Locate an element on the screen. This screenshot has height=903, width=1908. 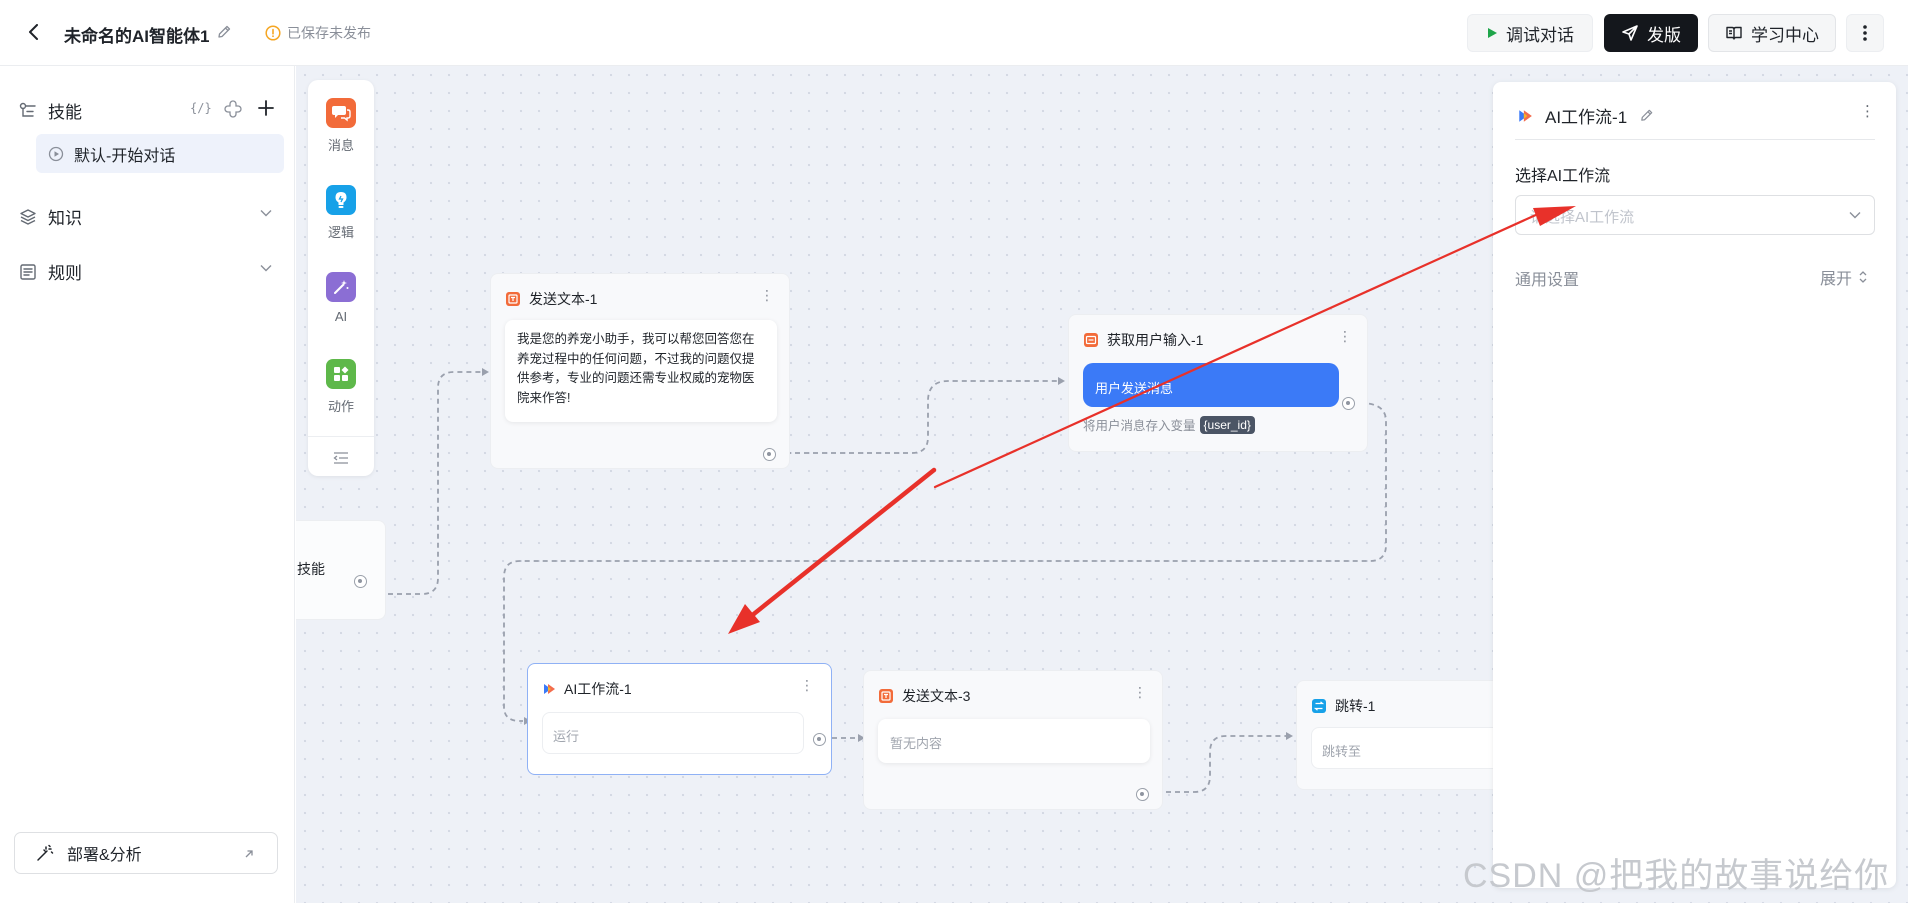
top-bar: 未命名的AI智能体1 已保存未发布 调试对话 发版 学习中心 is located at coordinates (954, 33).